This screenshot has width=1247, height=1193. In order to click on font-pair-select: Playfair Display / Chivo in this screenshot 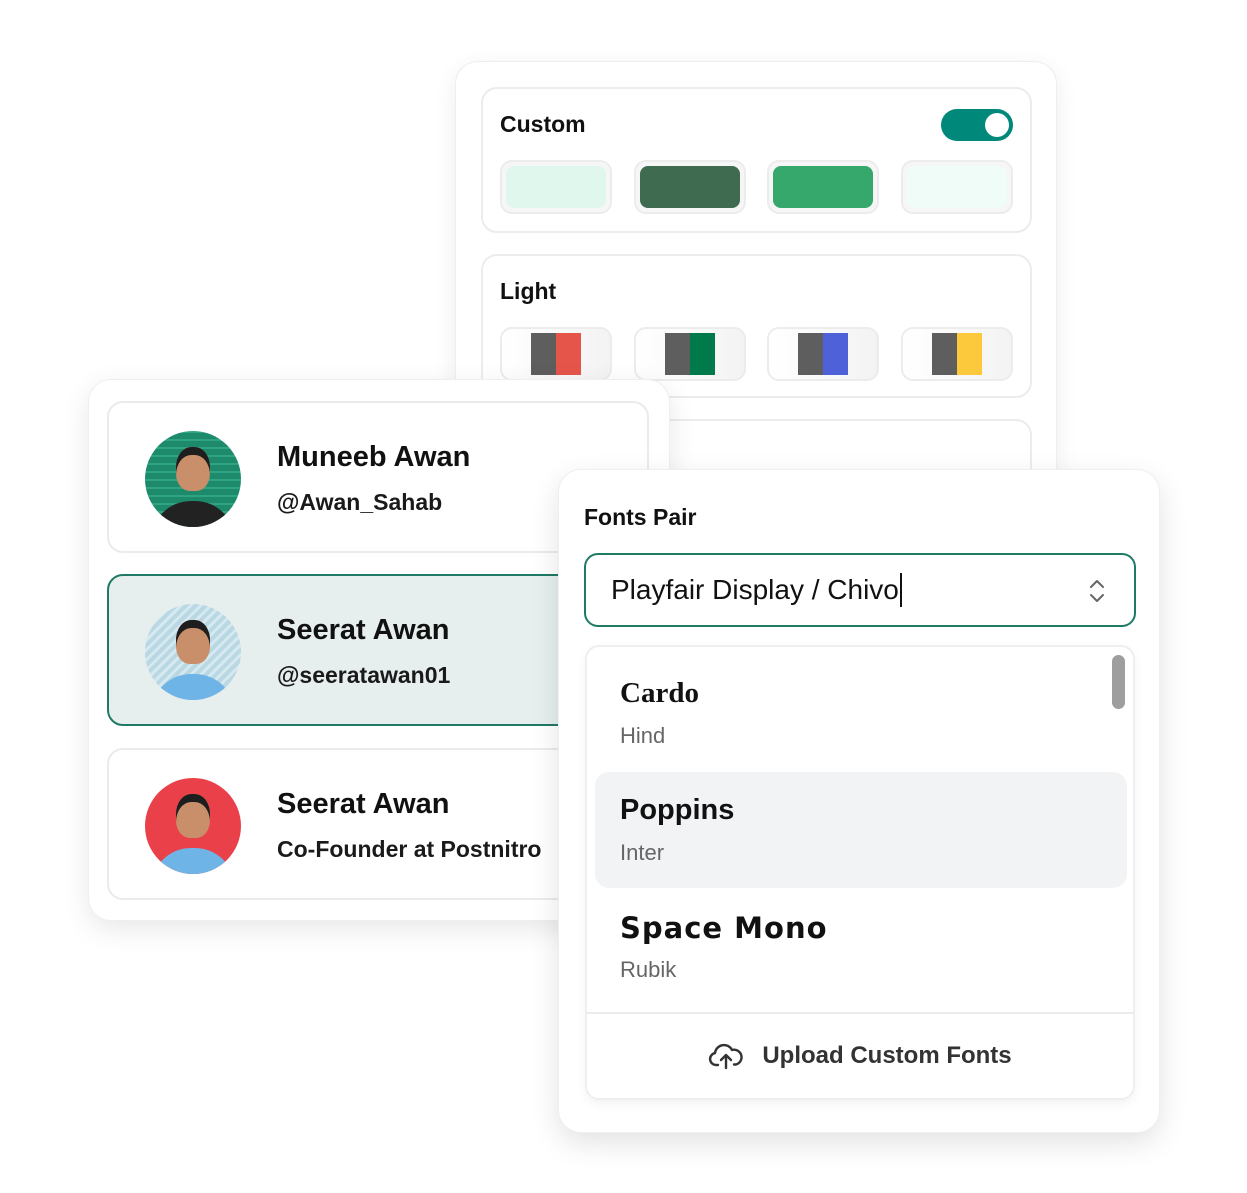, I will do `click(860, 590)`.